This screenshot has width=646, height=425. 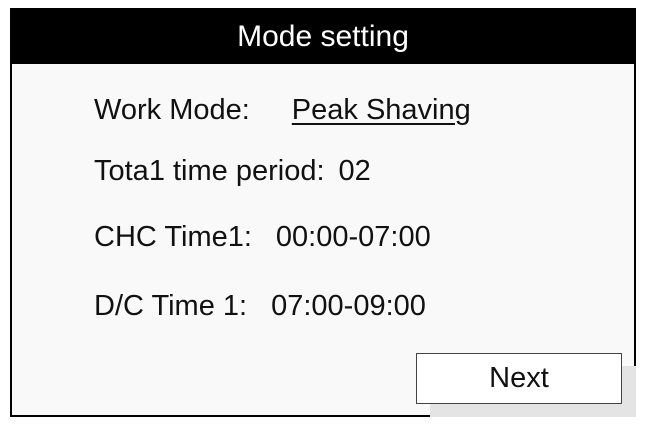 What do you see at coordinates (519, 378) in the screenshot?
I see `next-button: Next` at bounding box center [519, 378].